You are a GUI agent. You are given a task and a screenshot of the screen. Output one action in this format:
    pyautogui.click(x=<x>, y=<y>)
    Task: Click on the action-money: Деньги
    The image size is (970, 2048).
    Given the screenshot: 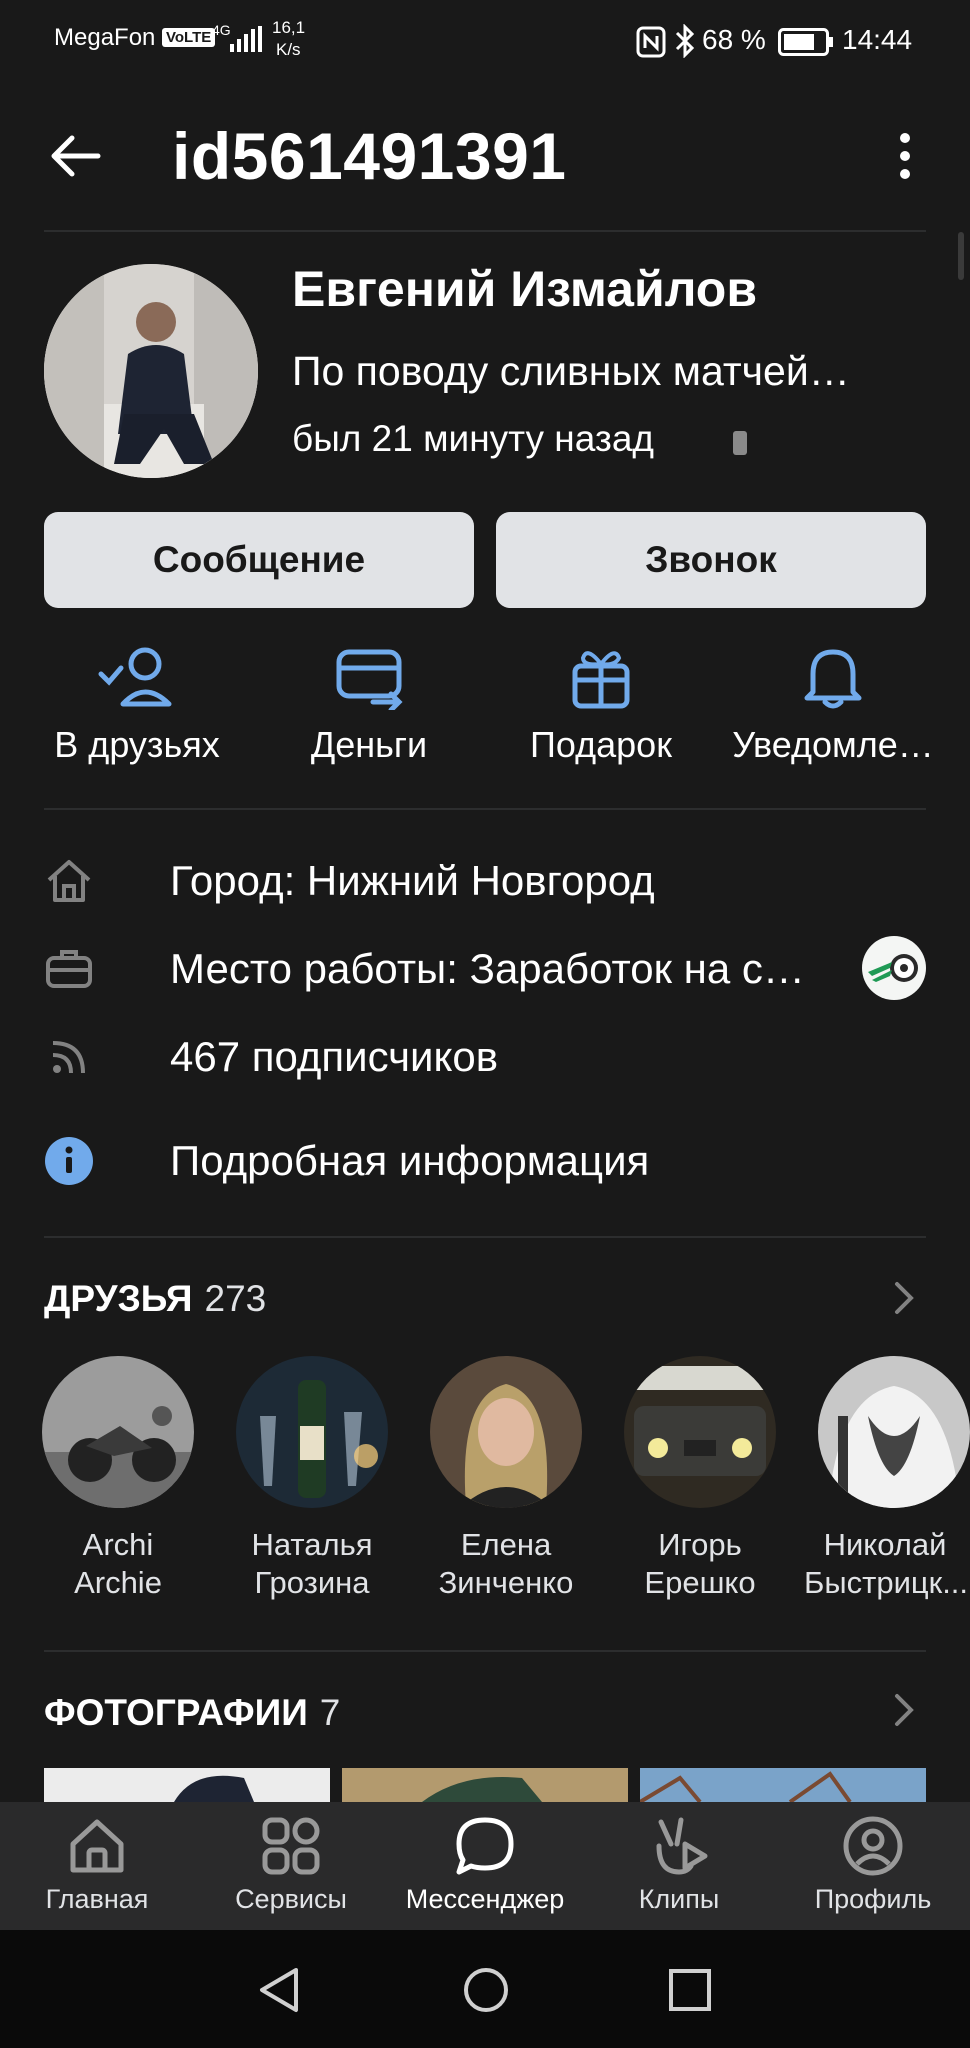 What is the action you would take?
    pyautogui.click(x=369, y=705)
    